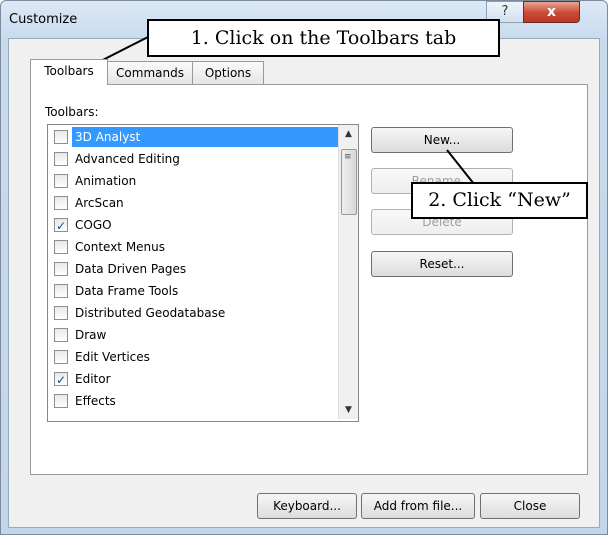 This screenshot has height=535, width=608. I want to click on callout-toolbars-tab: 1. Click on the Toolbars tab, so click(323, 38).